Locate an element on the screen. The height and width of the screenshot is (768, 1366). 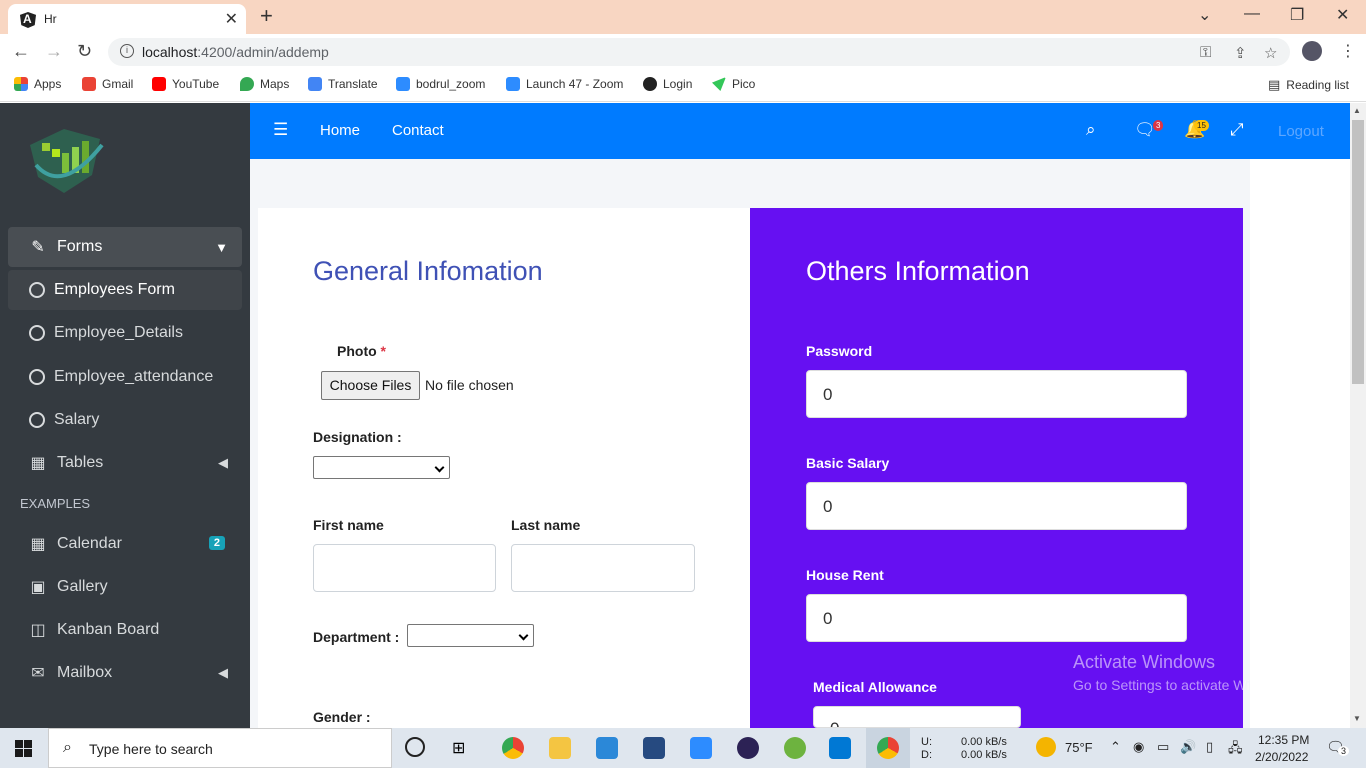
sidebar-item-calendar: ▦ Calendar 2 is located at coordinates (125, 544).